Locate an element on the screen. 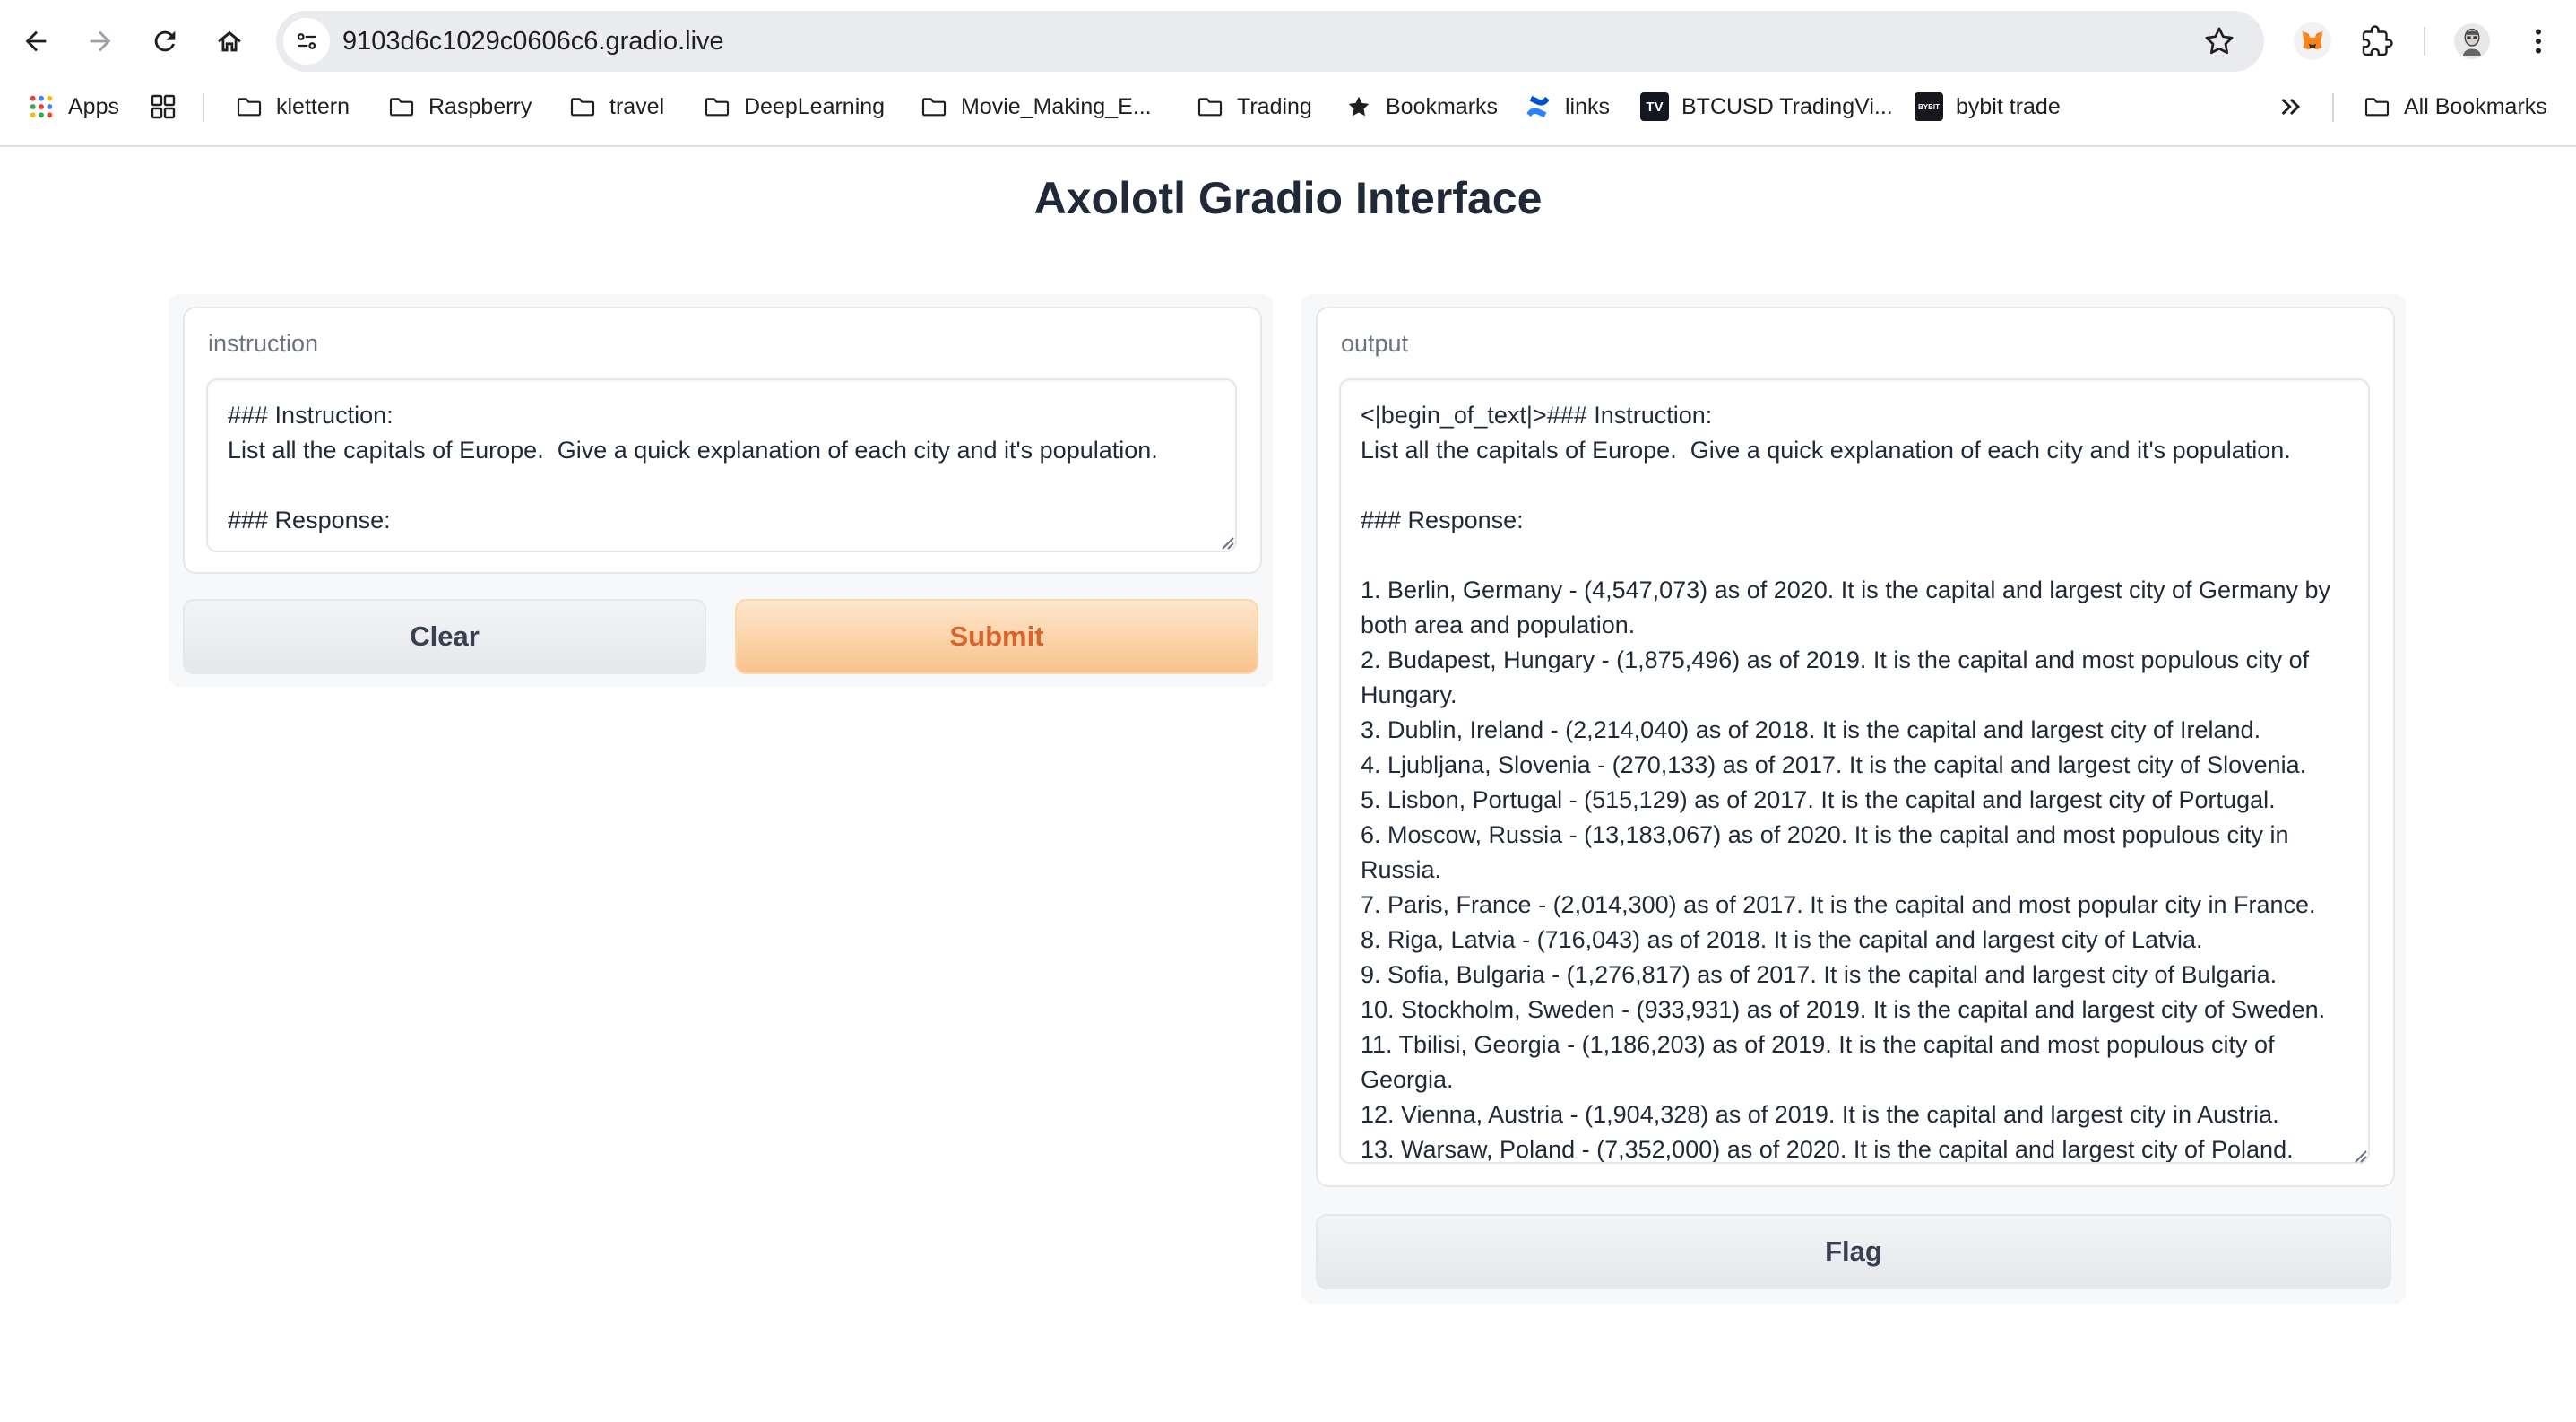  bookmark-bybit-trade: BYBIT bybit trade is located at coordinates (1988, 106).